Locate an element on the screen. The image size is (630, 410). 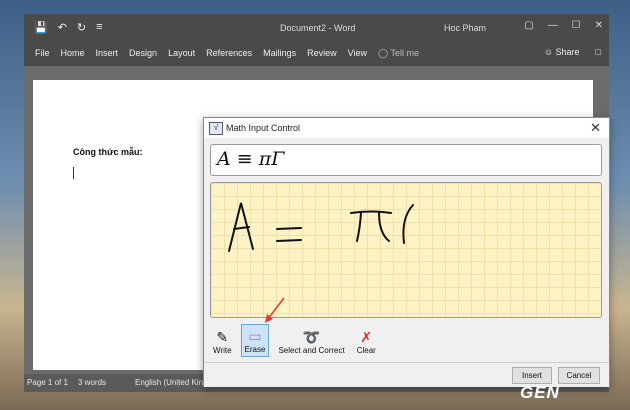
insert-button: Insert is located at coordinates (532, 375).